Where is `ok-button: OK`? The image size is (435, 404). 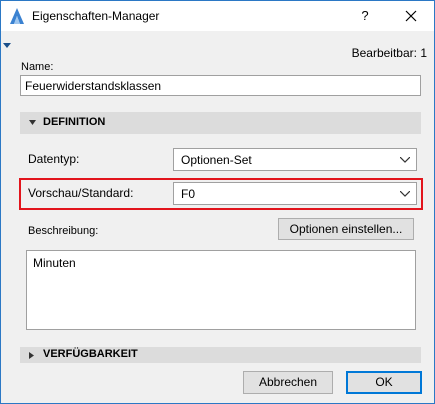
ok-button: OK is located at coordinates (384, 382).